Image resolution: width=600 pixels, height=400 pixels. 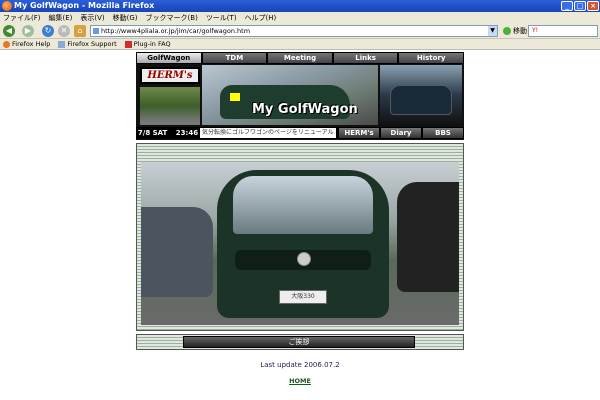 I want to click on header-photo-trees, so click(x=170, y=106).